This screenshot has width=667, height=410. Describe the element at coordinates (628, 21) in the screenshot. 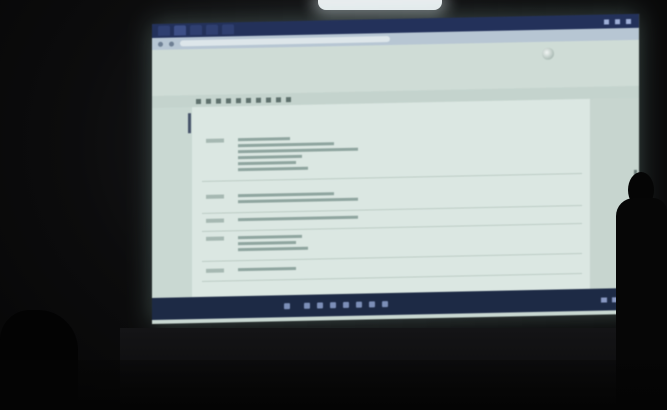

I see `close-icon` at that location.